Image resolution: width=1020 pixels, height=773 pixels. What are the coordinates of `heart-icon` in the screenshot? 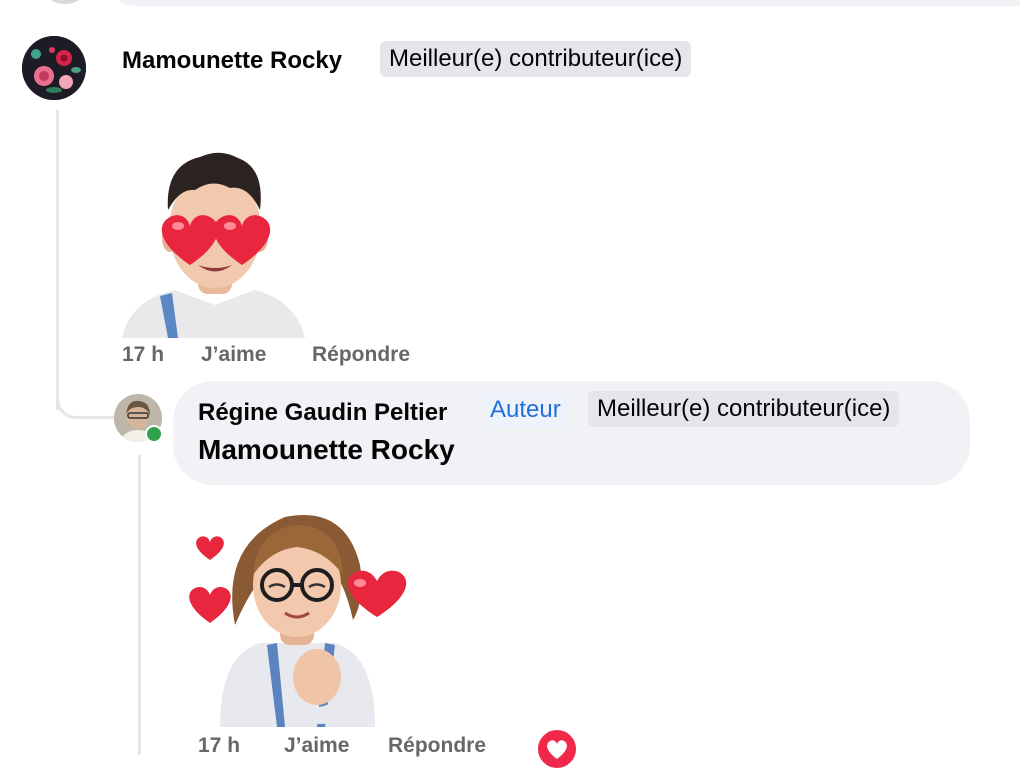 It's located at (557, 749).